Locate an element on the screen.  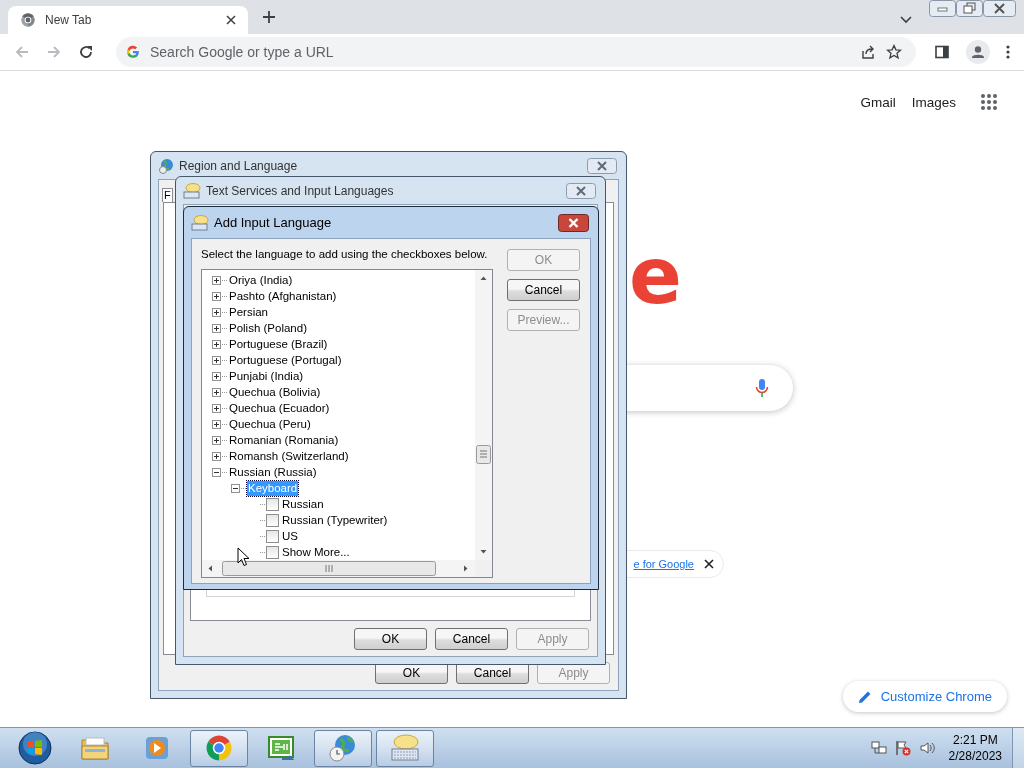
clock-date: 2/28/2023 is located at coordinates (975, 756).